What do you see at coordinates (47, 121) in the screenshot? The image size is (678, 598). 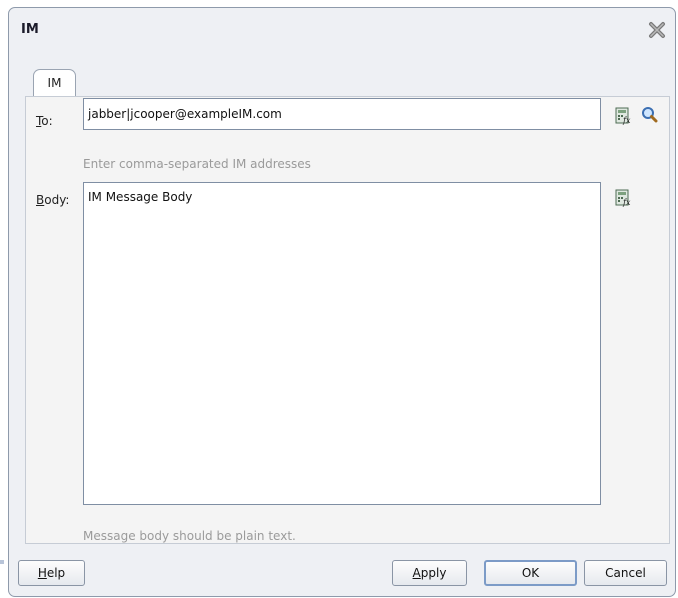 I see `to-label-text: o:` at bounding box center [47, 121].